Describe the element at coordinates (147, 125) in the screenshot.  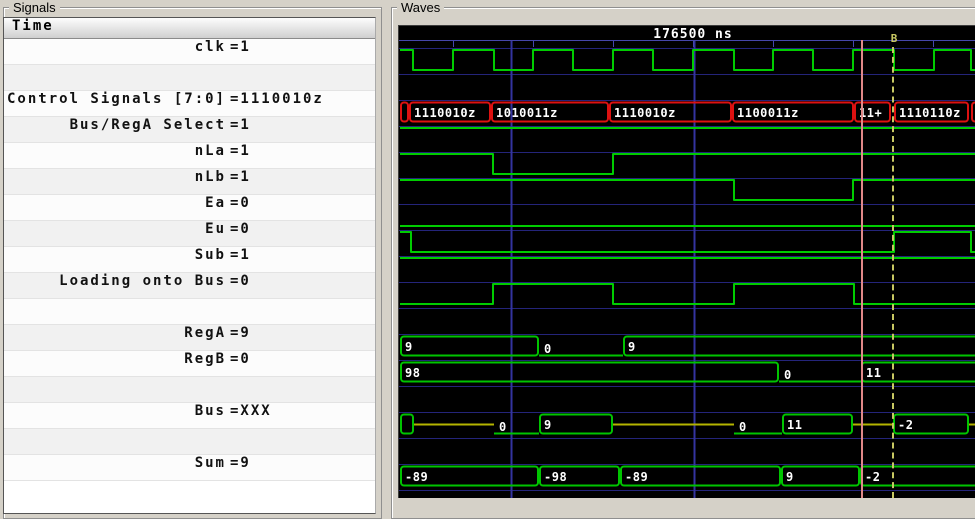
I see `signal-name: Bus/RegA Select` at that location.